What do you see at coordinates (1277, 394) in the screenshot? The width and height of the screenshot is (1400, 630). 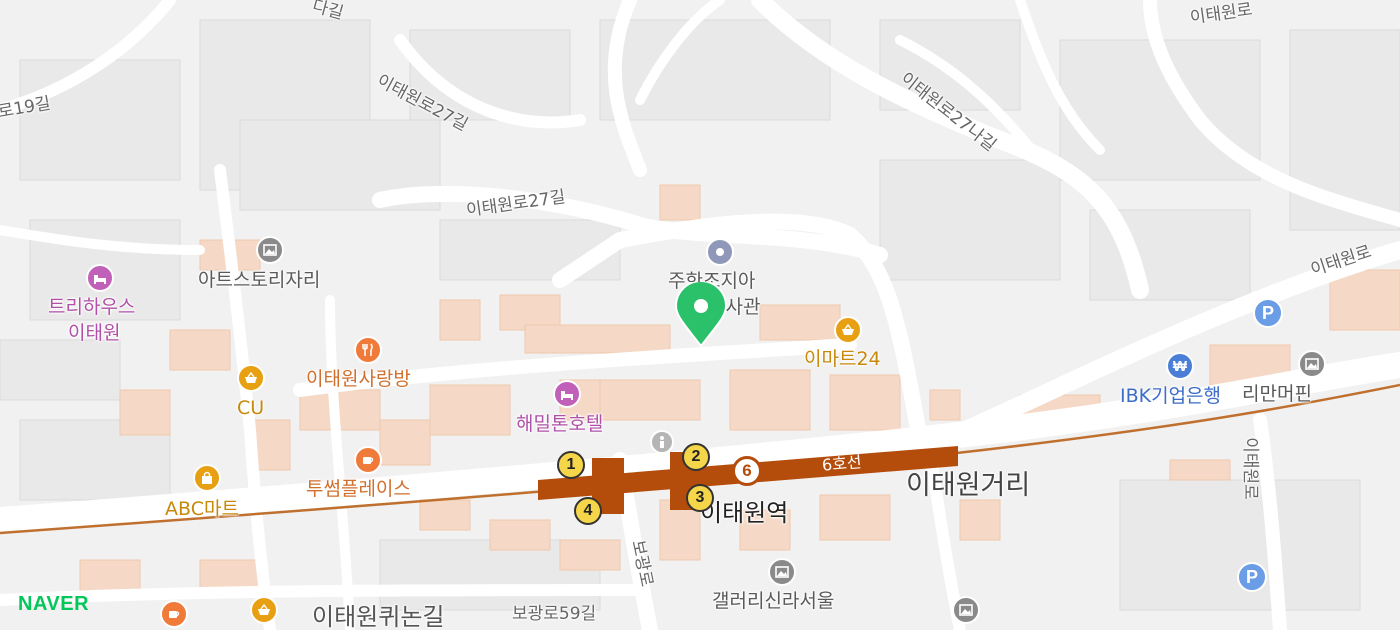 I see `place-label-rimanmerfin: 리만머핀` at bounding box center [1277, 394].